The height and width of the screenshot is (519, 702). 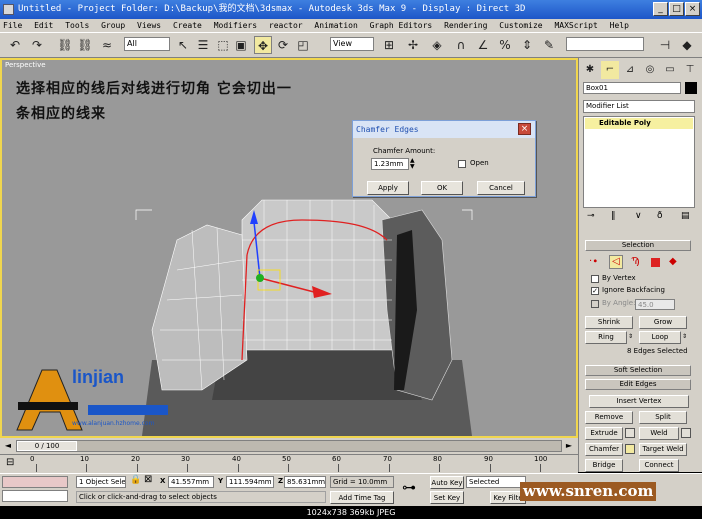 What do you see at coordinates (604, 433) in the screenshot?
I see `extrude-button: Extrude` at bounding box center [604, 433].